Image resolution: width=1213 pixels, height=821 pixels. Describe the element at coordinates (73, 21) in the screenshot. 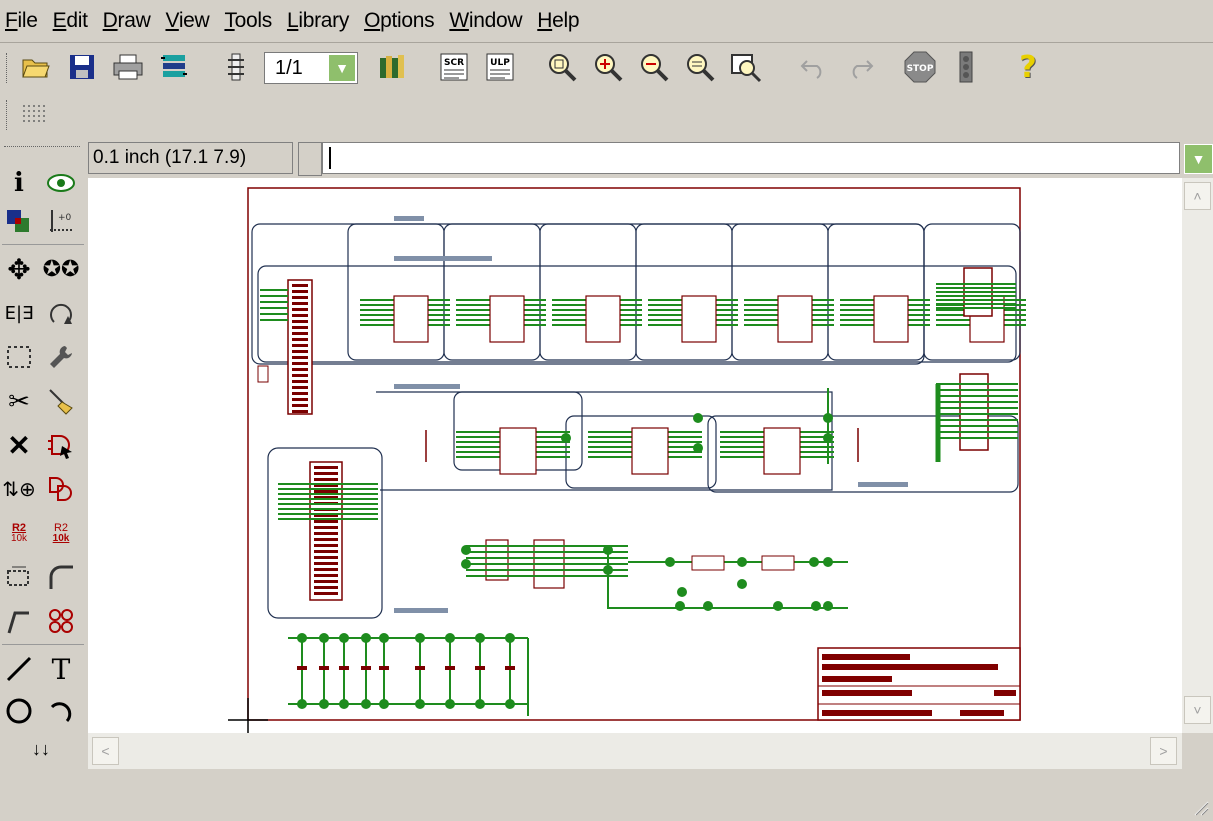

I see `menu-item-edit: Edit` at that location.